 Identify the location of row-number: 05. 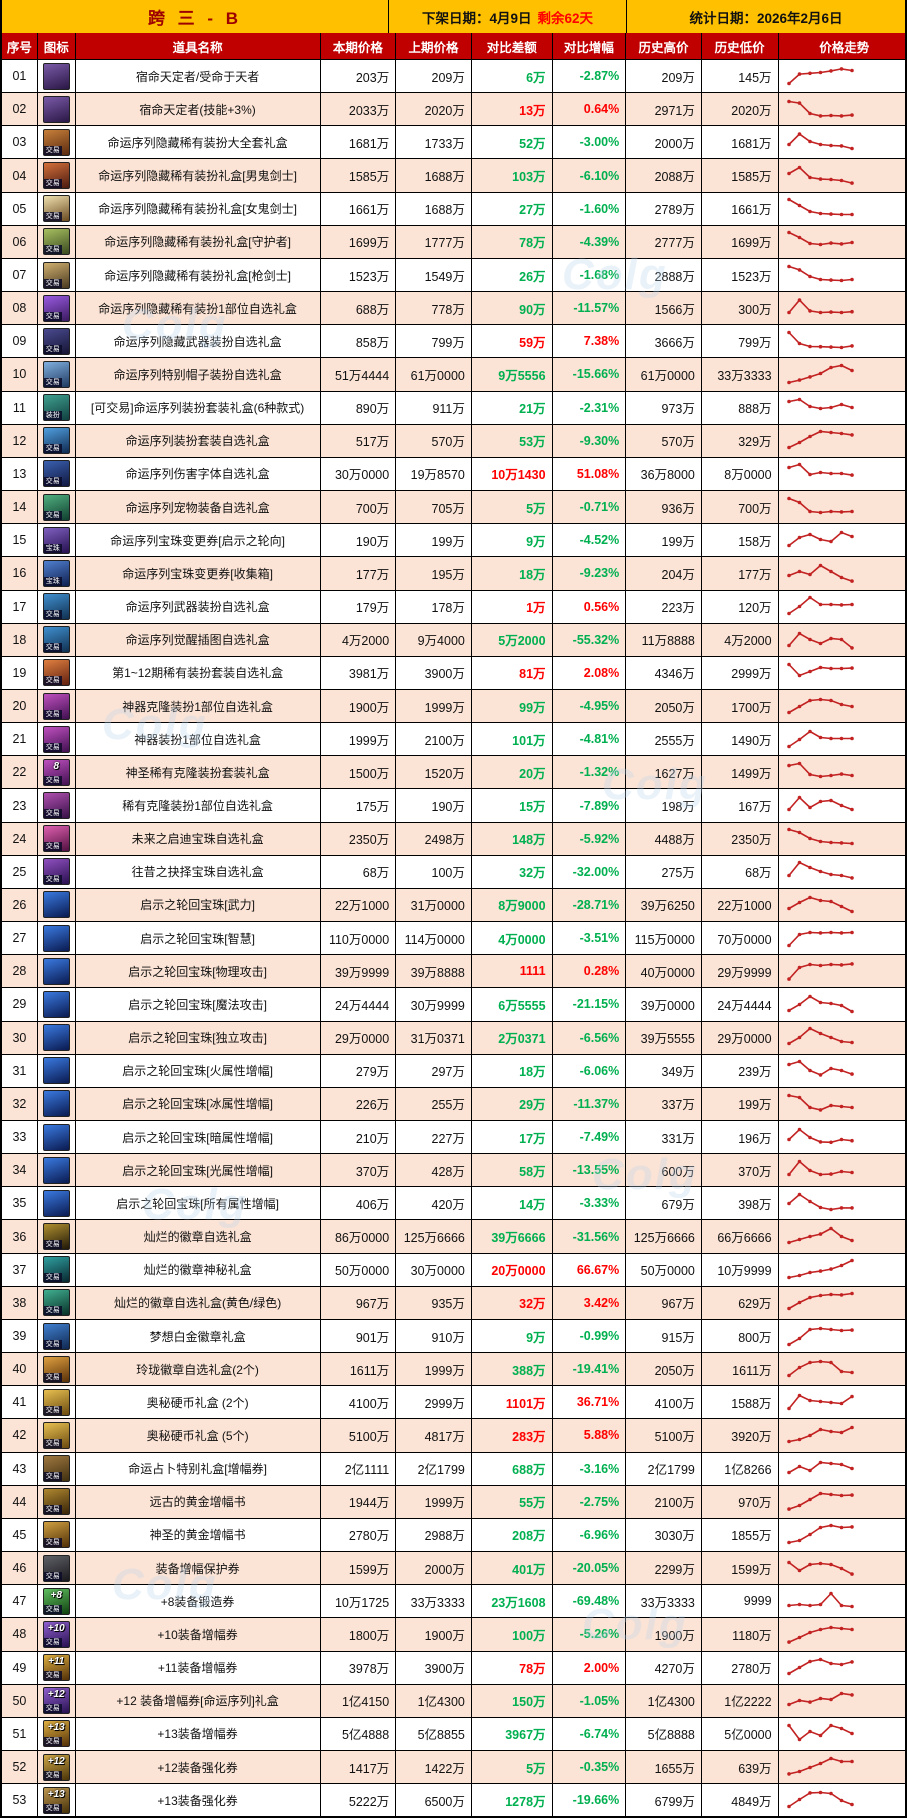
(20, 208).